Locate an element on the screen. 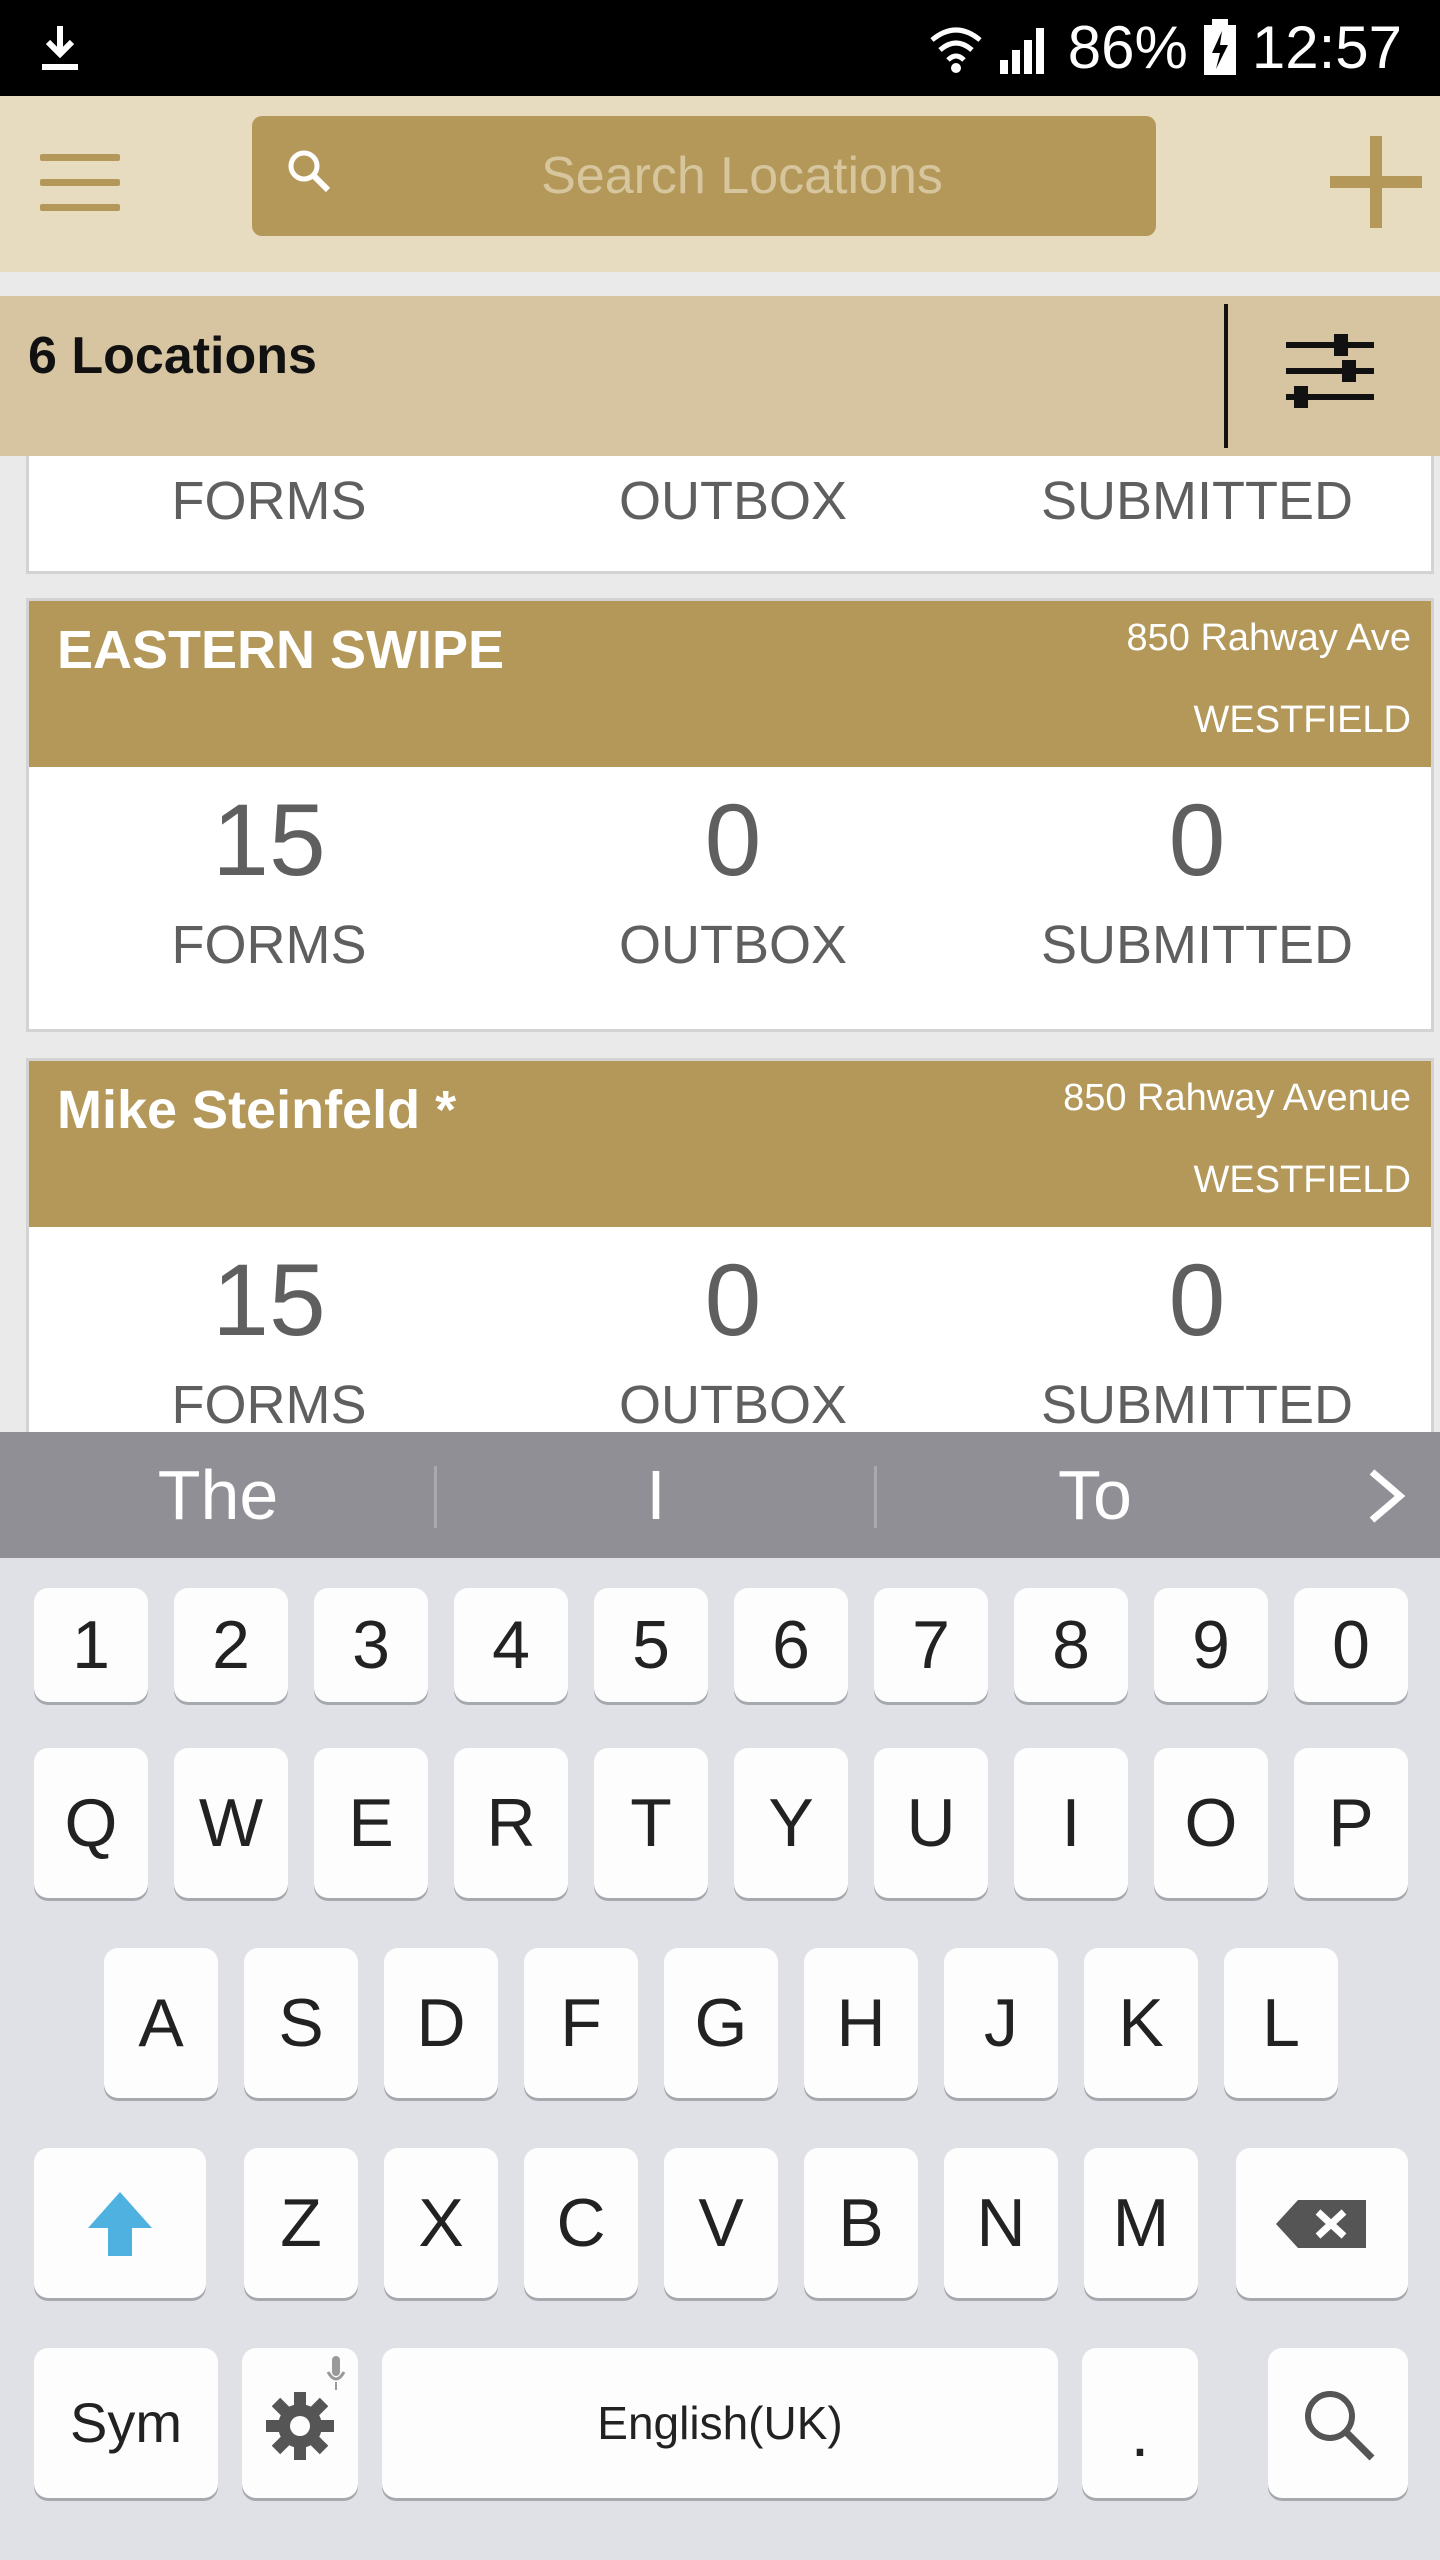  search-key is located at coordinates (1338, 2423).